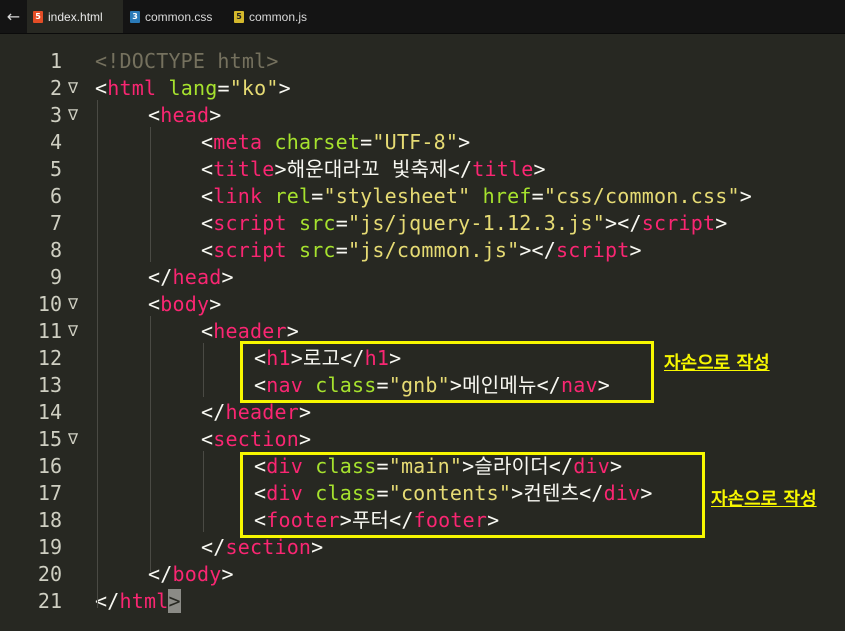 Image resolution: width=845 pixels, height=631 pixels. I want to click on tab-common-js: 5 common.js, so click(278, 16).